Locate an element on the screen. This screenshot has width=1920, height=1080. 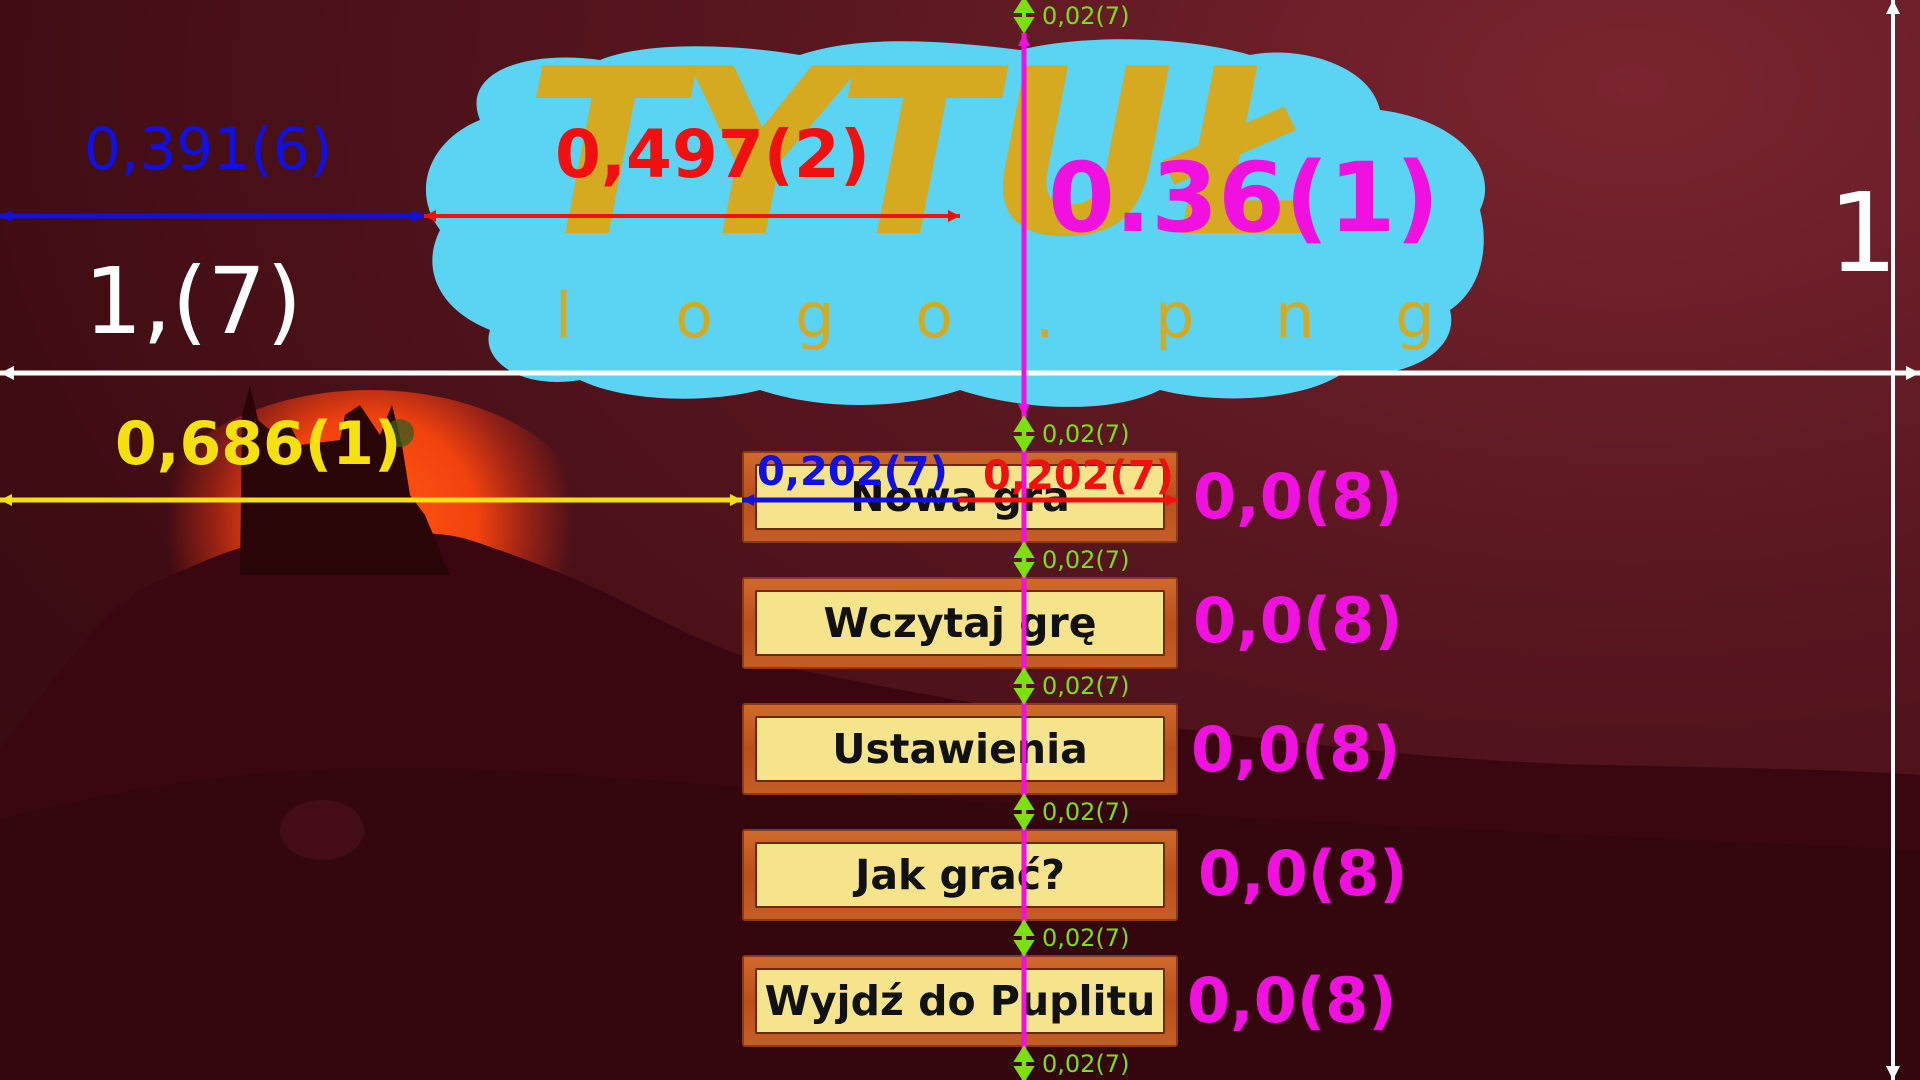
how-to-play-button: Jak grać? is located at coordinates (960, 875).